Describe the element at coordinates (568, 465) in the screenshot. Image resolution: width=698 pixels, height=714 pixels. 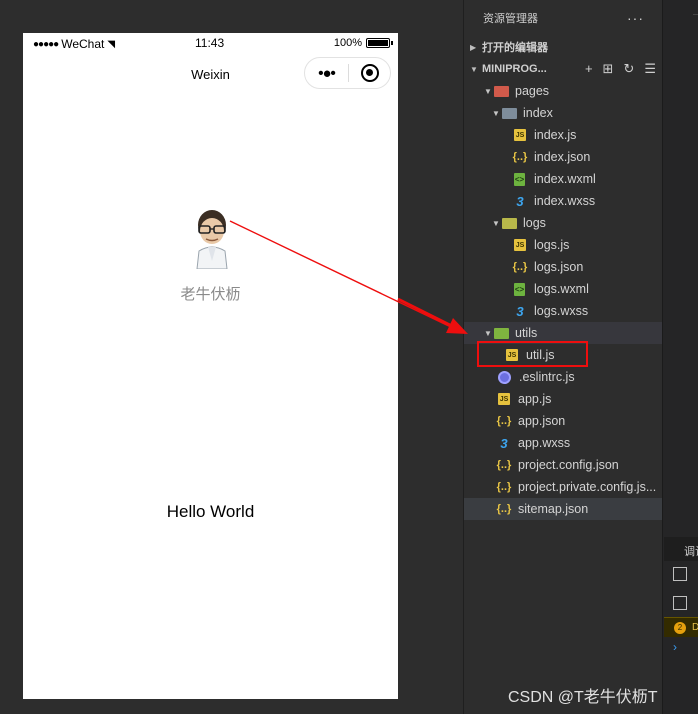
I see `tree-item-label: project.config.json` at that location.